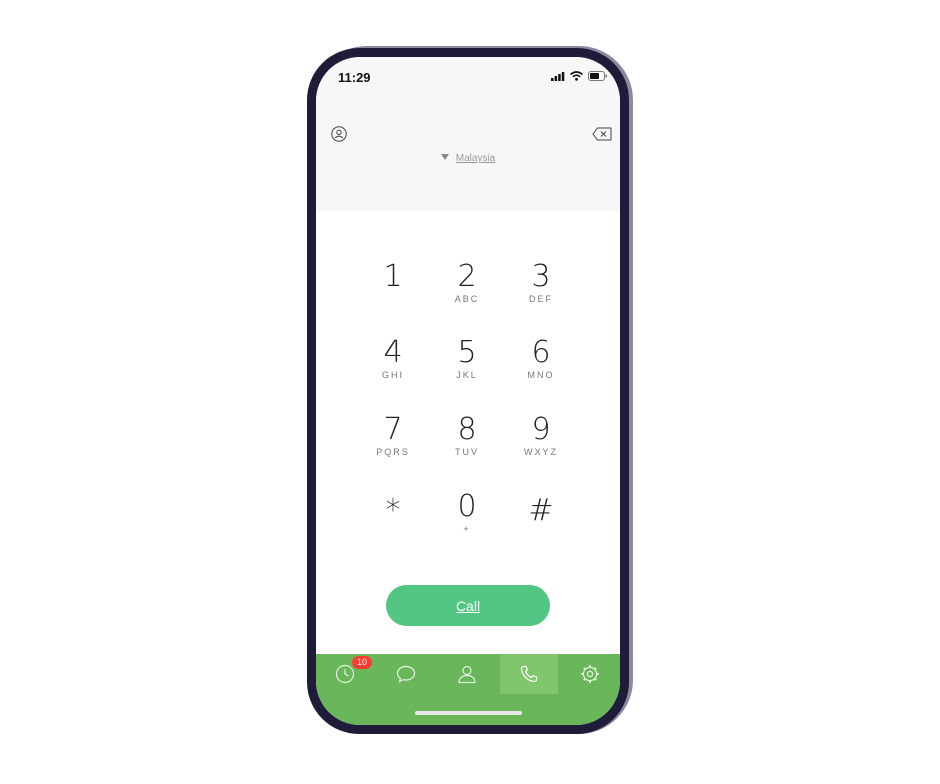  I want to click on tab-dialer, so click(529, 674).